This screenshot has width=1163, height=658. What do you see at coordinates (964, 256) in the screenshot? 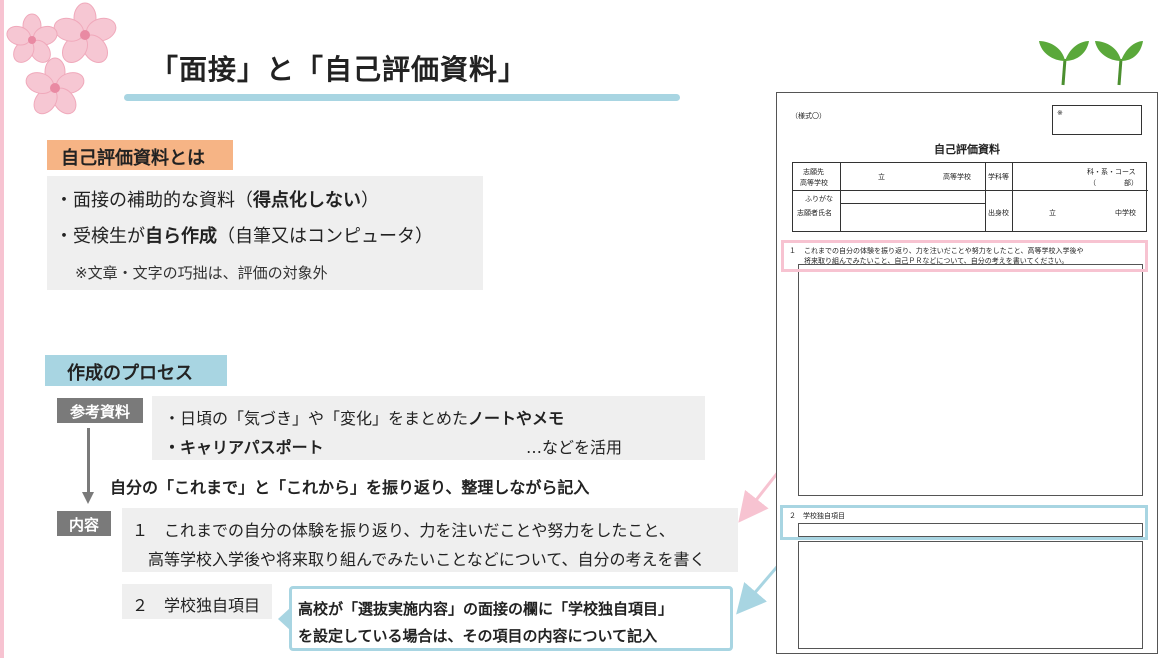
I see `question-1-highlight` at bounding box center [964, 256].